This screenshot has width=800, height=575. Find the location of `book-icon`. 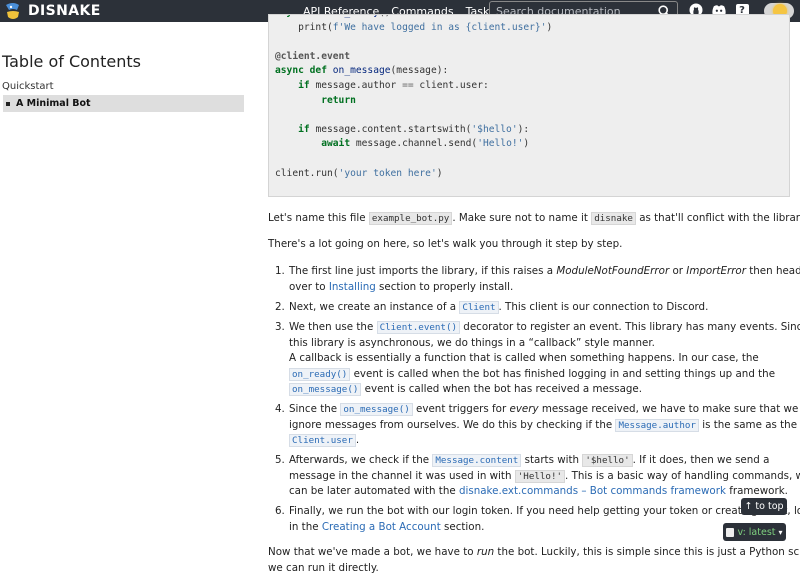

book-icon is located at coordinates (730, 532).